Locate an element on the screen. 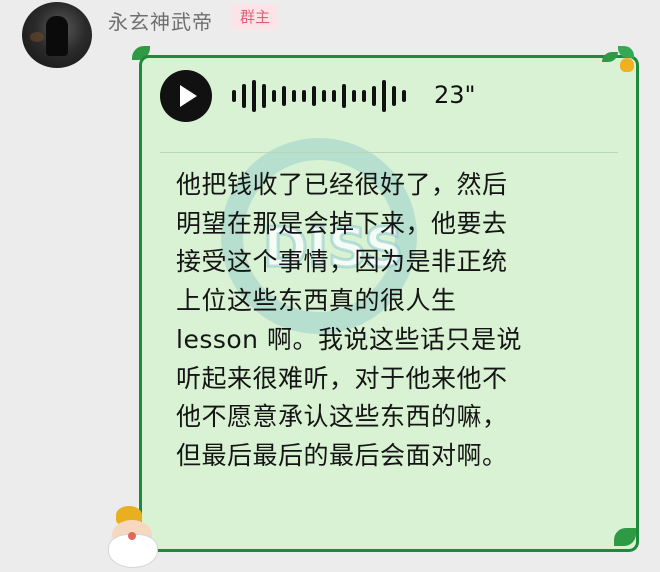 This screenshot has height=572, width=660. transcript-divider is located at coordinates (389, 152).